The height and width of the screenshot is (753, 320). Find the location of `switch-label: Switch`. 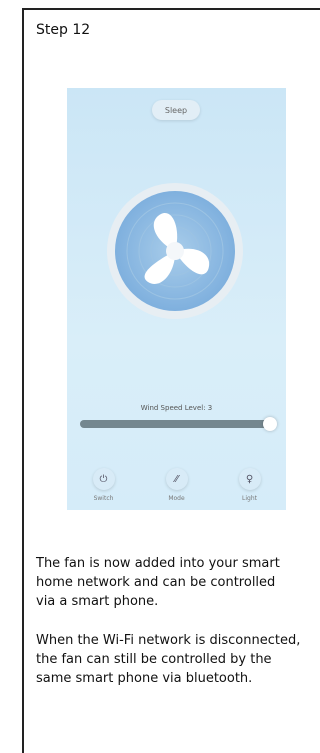

switch-label: Switch is located at coordinates (103, 498).